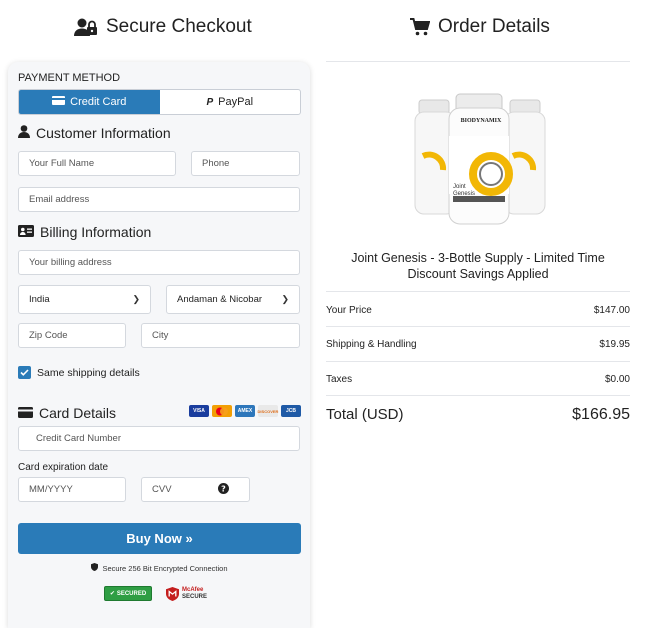  I want to click on user-icon, so click(24, 133).